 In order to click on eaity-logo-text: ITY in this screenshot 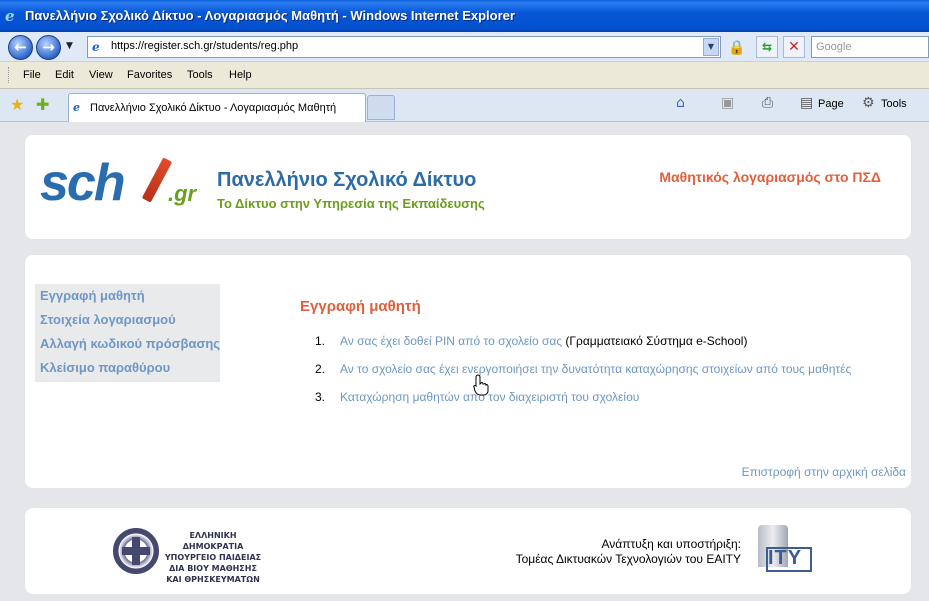, I will do `click(785, 558)`.